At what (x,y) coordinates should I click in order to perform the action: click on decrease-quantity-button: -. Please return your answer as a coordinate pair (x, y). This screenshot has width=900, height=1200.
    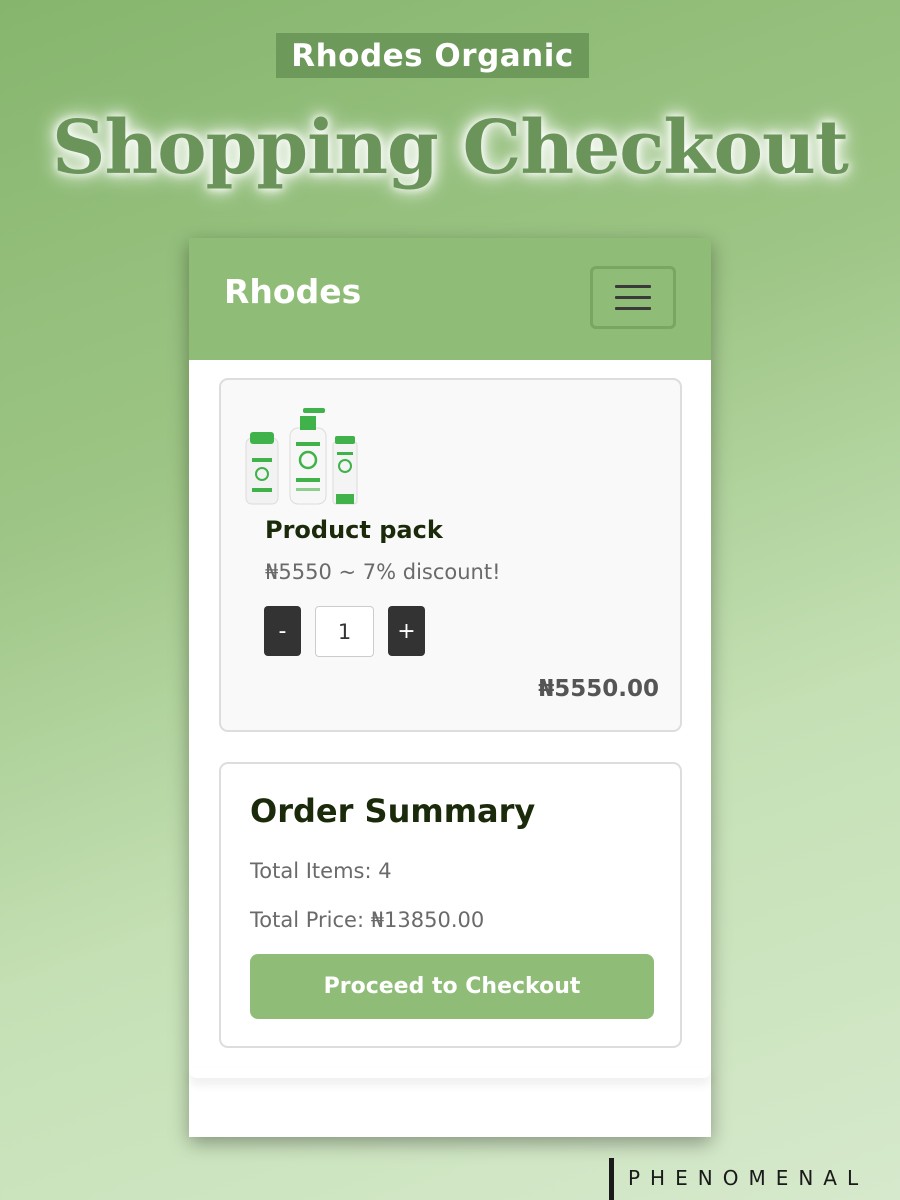
    Looking at the image, I should click on (282, 631).